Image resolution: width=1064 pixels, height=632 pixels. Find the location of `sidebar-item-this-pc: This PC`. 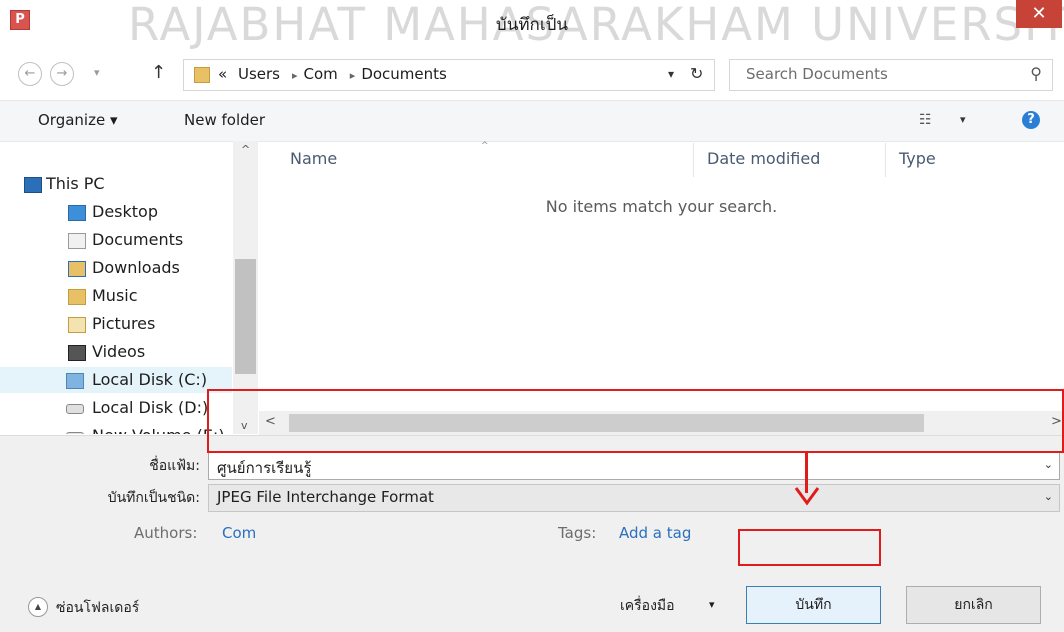

sidebar-item-this-pc: This PC is located at coordinates (116, 184).